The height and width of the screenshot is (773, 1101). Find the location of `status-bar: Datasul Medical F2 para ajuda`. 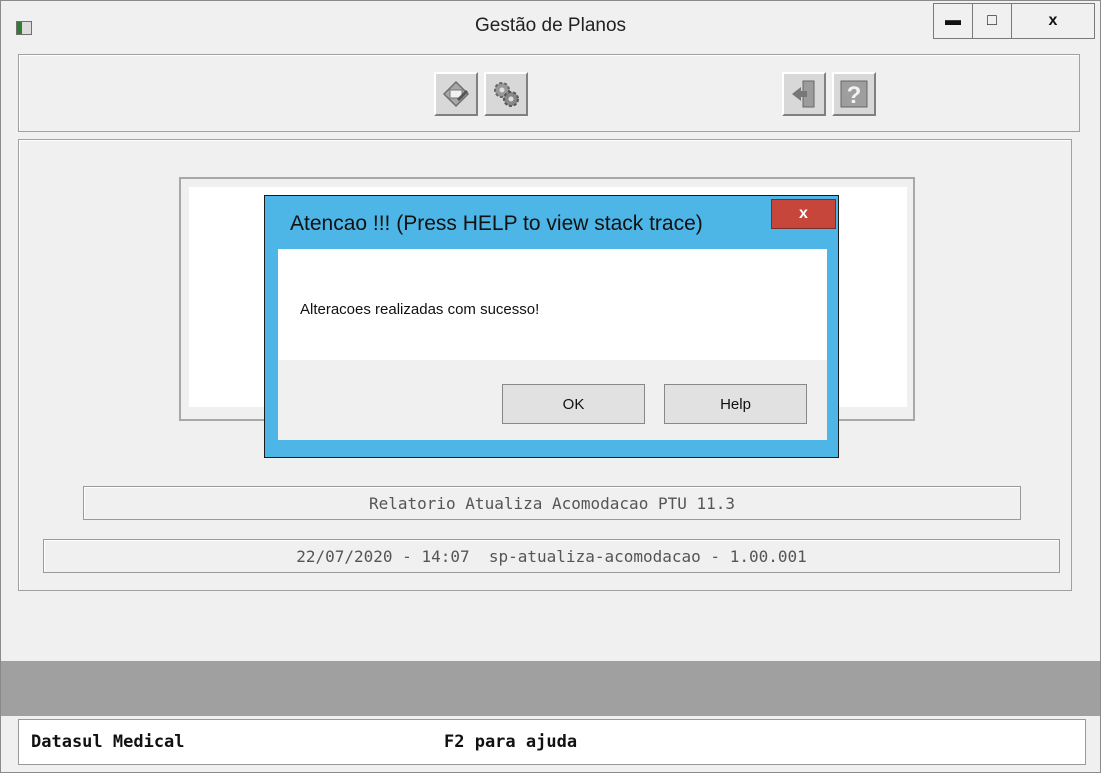

status-bar: Datasul Medical F2 para ajuda is located at coordinates (552, 742).